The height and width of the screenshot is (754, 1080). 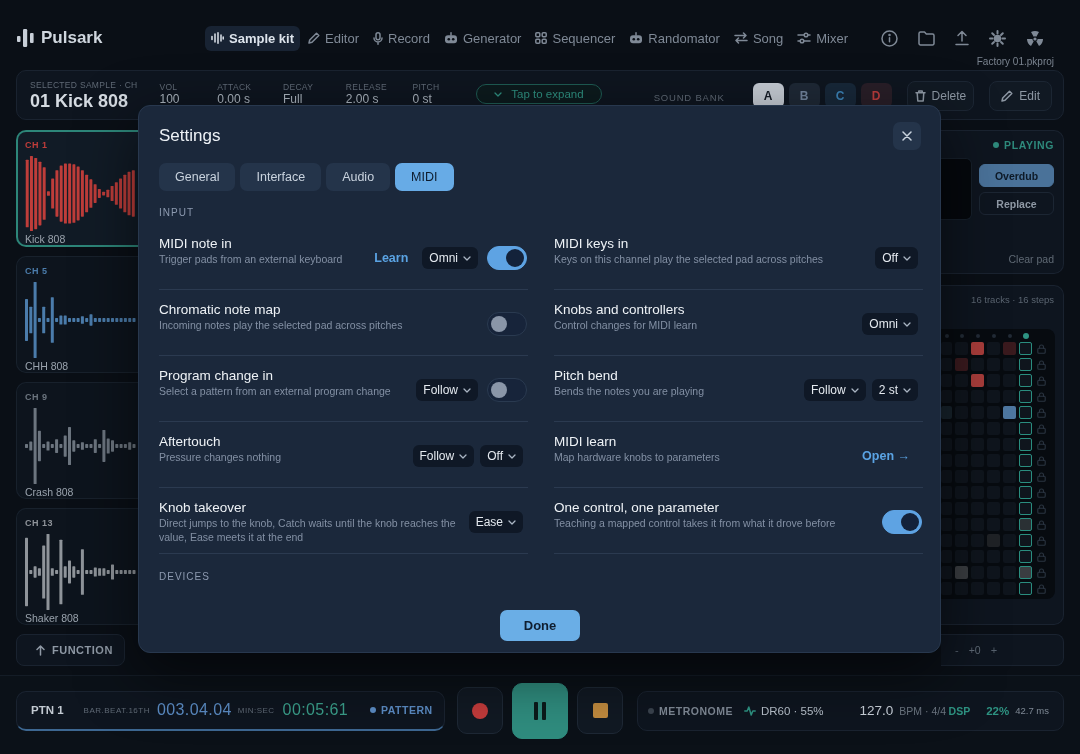 I want to click on settings-tab: Audio, so click(x=358, y=177).